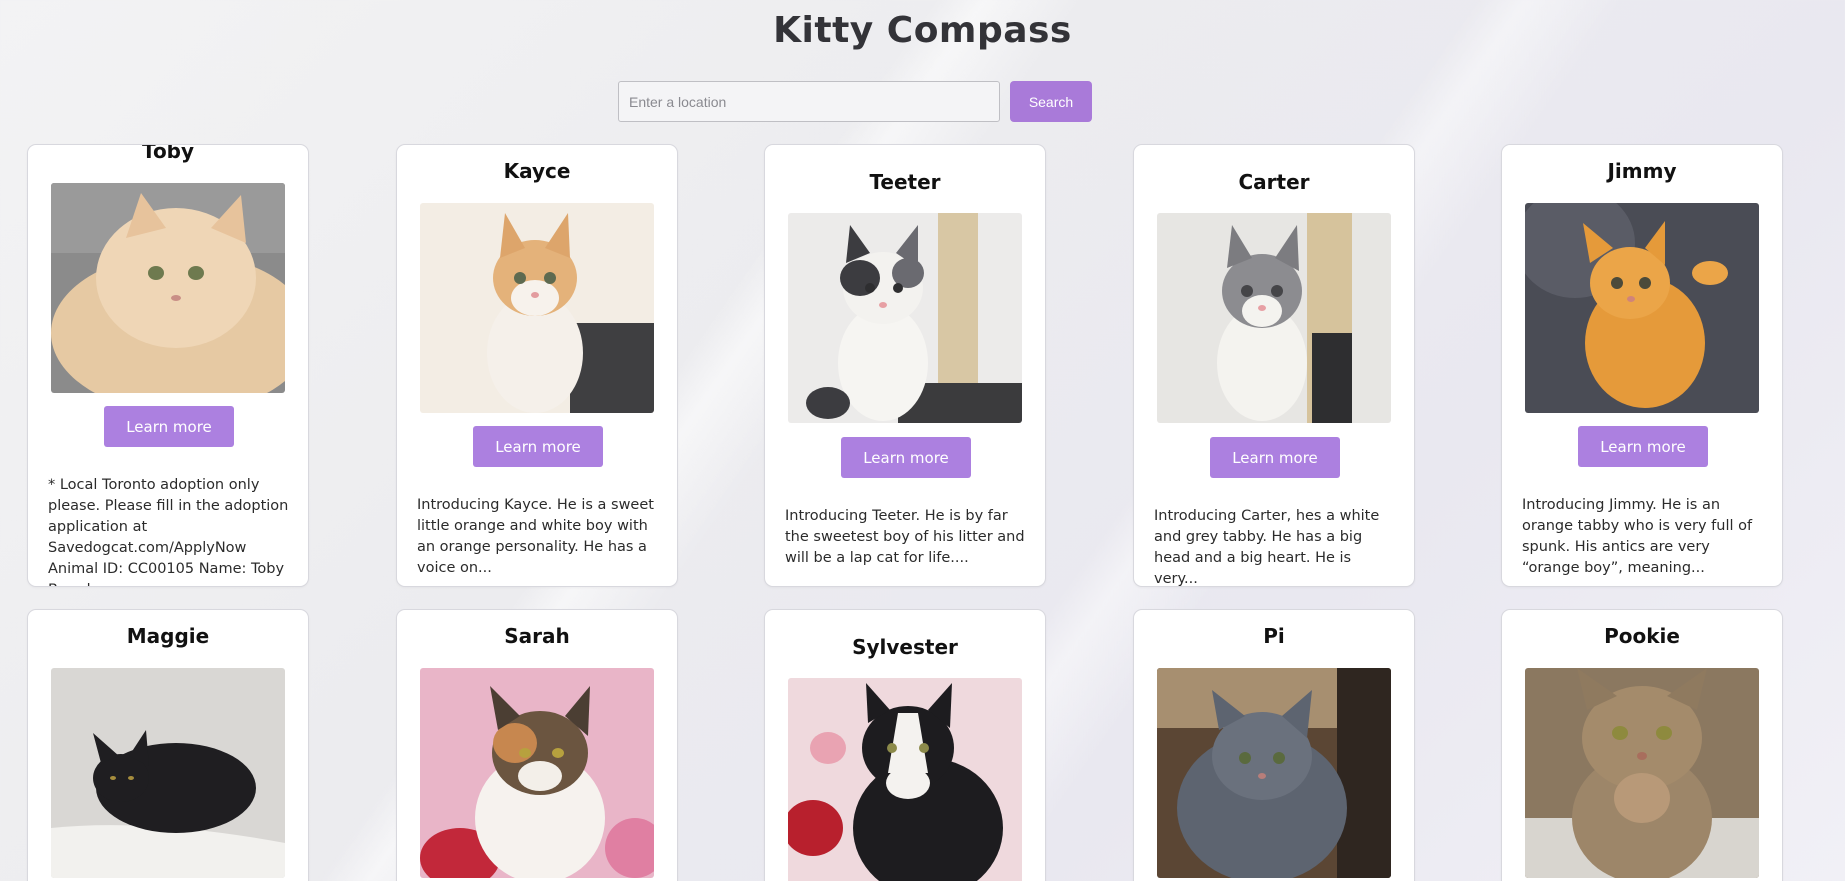  I want to click on location-input, so click(809, 101).